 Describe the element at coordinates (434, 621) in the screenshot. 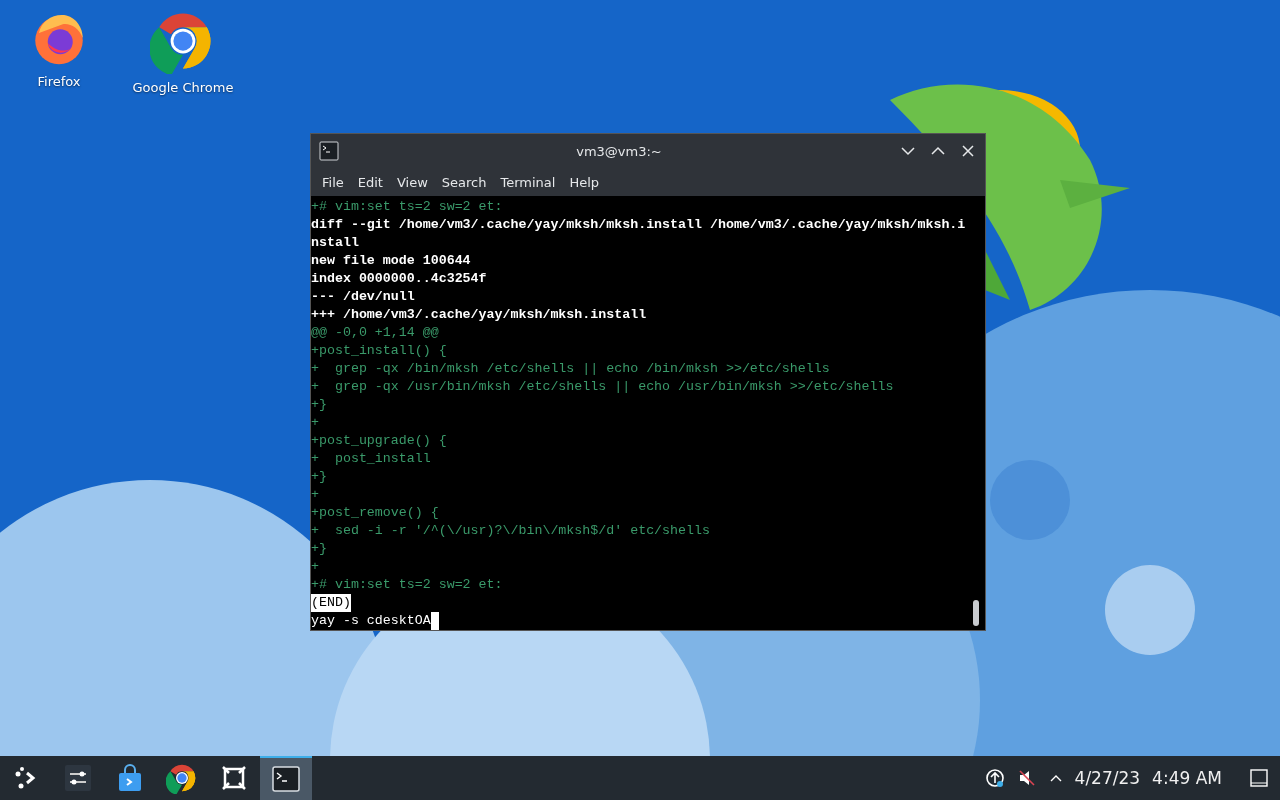

I see `text-cursor` at that location.